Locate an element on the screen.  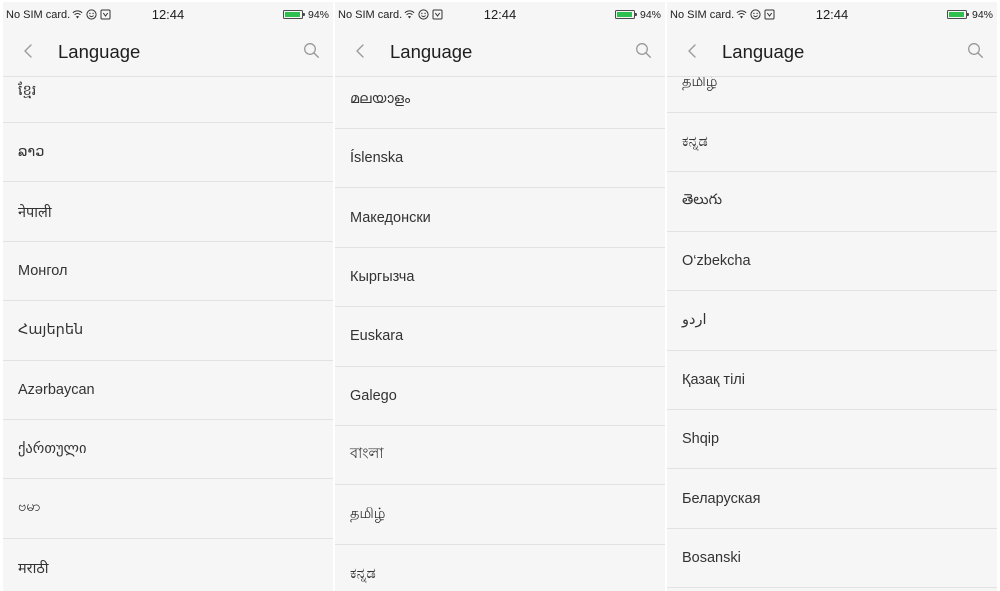
language-label: Кыргызча is located at coordinates (382, 276).